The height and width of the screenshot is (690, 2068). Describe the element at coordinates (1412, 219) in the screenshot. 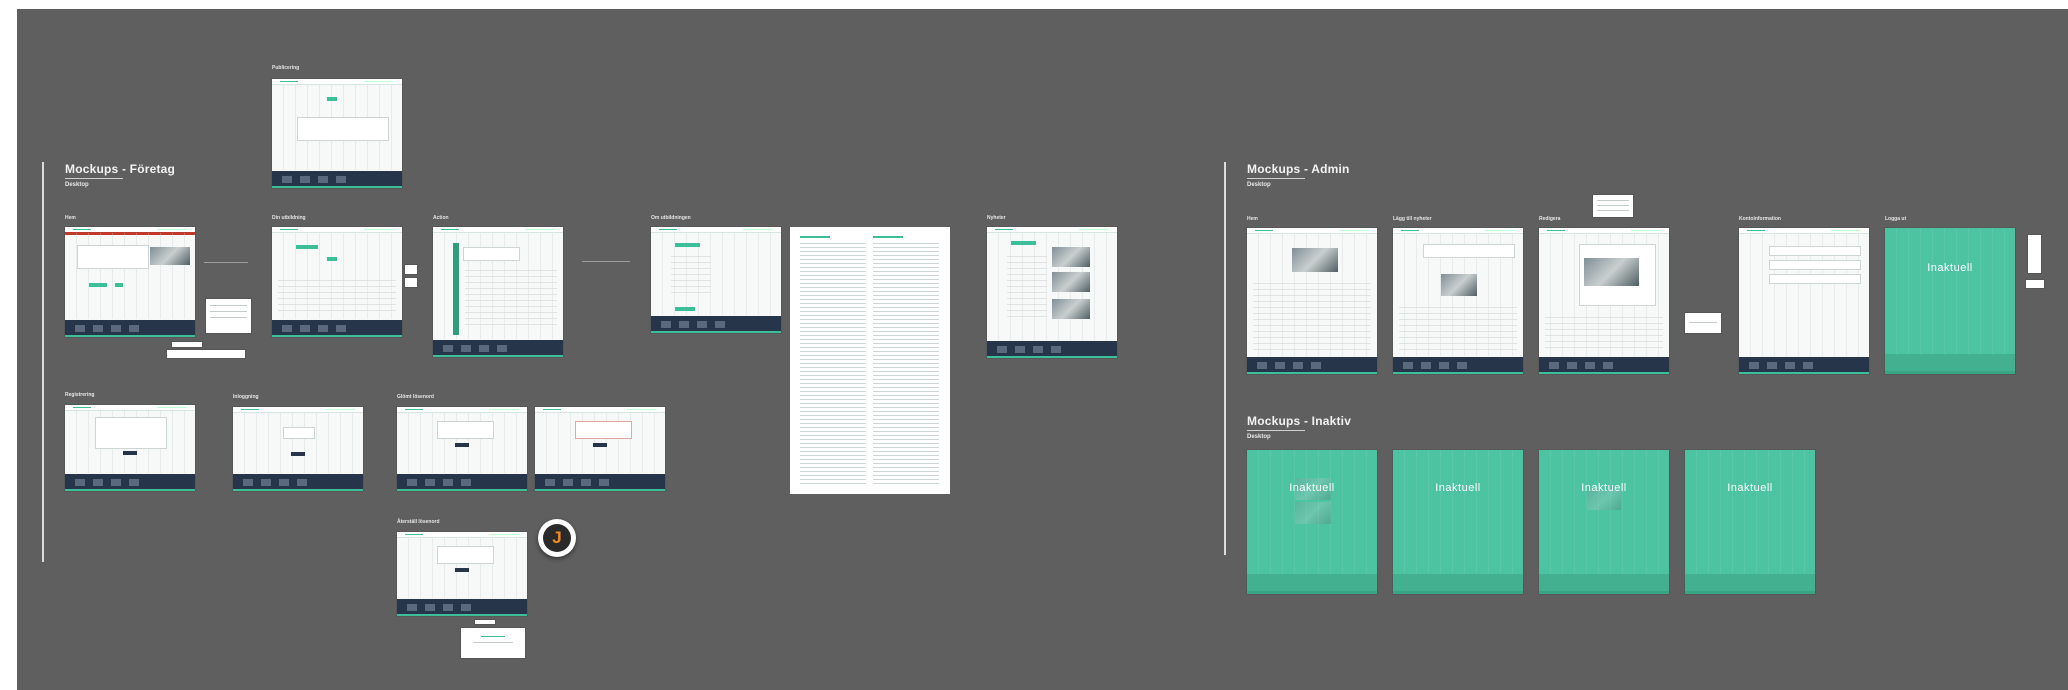

I see `frame-label-lagg-till-nyheter: Lägg till nyheter` at that location.